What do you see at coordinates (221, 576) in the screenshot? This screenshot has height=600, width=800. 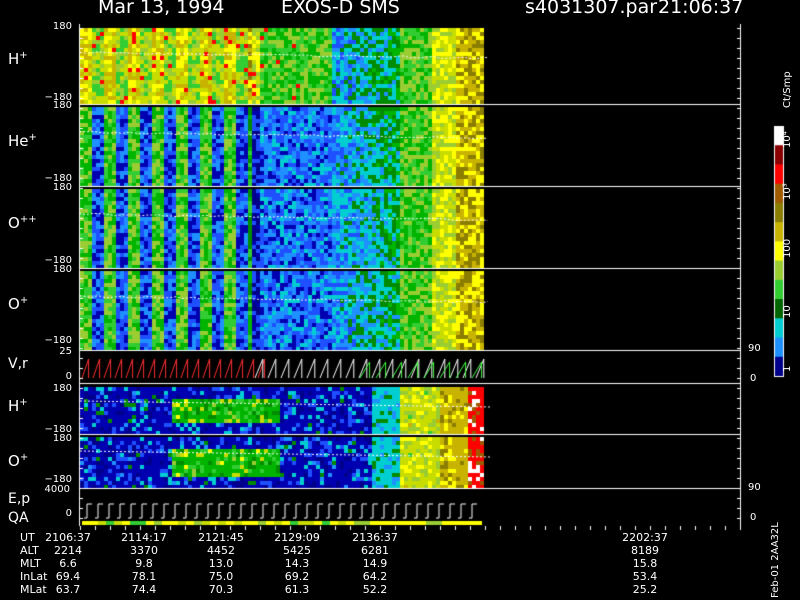 I see `table-cell: 75.0` at bounding box center [221, 576].